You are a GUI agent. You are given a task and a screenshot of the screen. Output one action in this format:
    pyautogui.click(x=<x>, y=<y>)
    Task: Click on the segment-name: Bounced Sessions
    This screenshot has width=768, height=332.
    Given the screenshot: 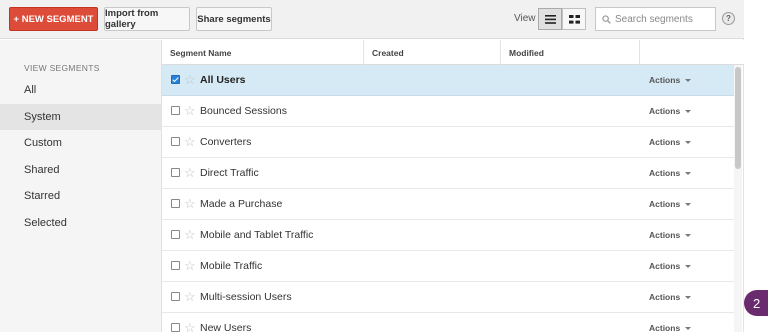 What is the action you would take?
    pyautogui.click(x=243, y=111)
    